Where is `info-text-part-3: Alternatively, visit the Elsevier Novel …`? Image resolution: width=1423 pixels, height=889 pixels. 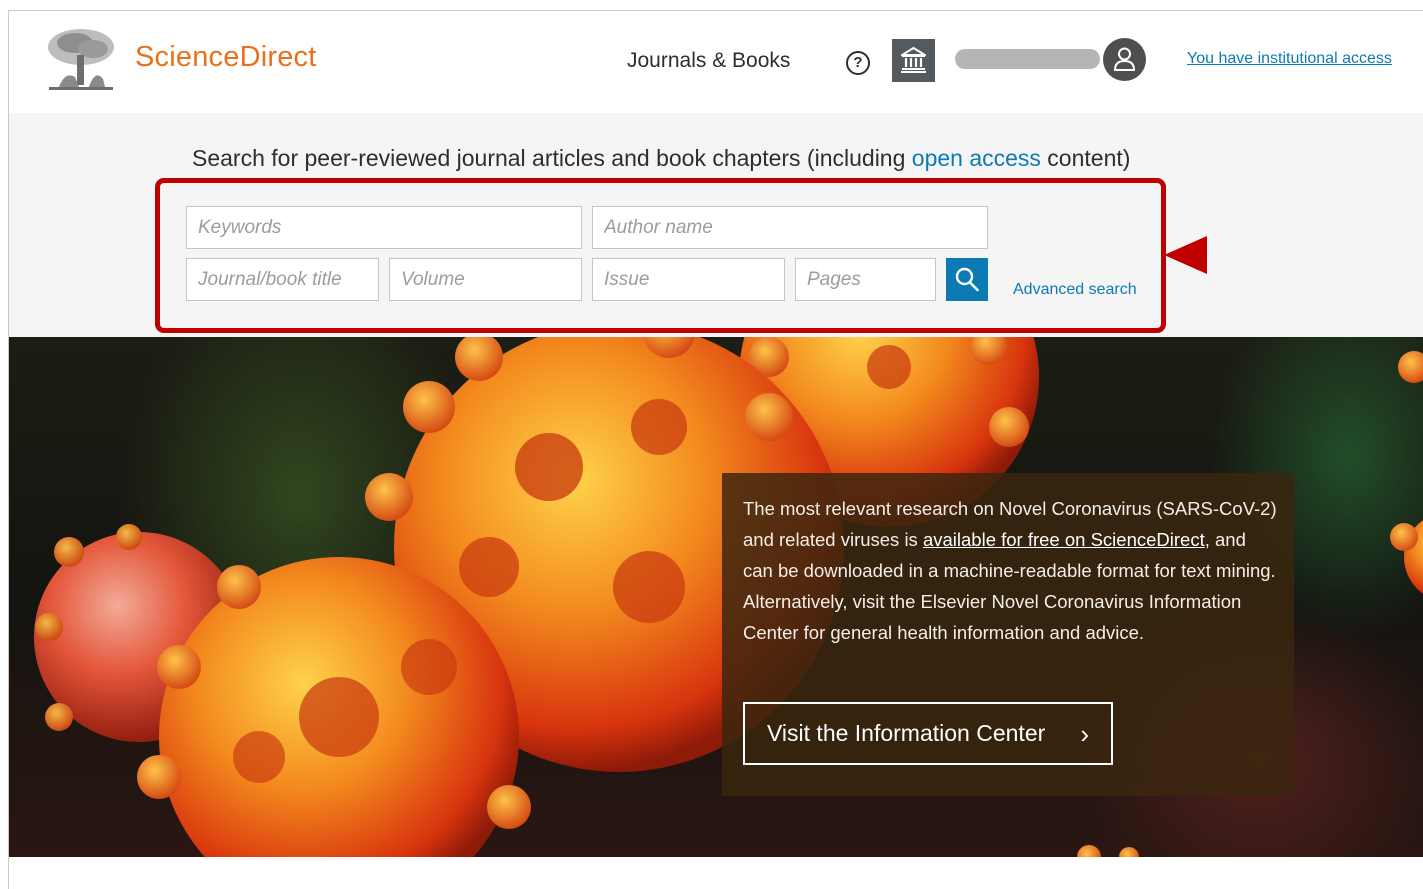 info-text-part-3: Alternatively, visit the Elsevier Novel … is located at coordinates (992, 617).